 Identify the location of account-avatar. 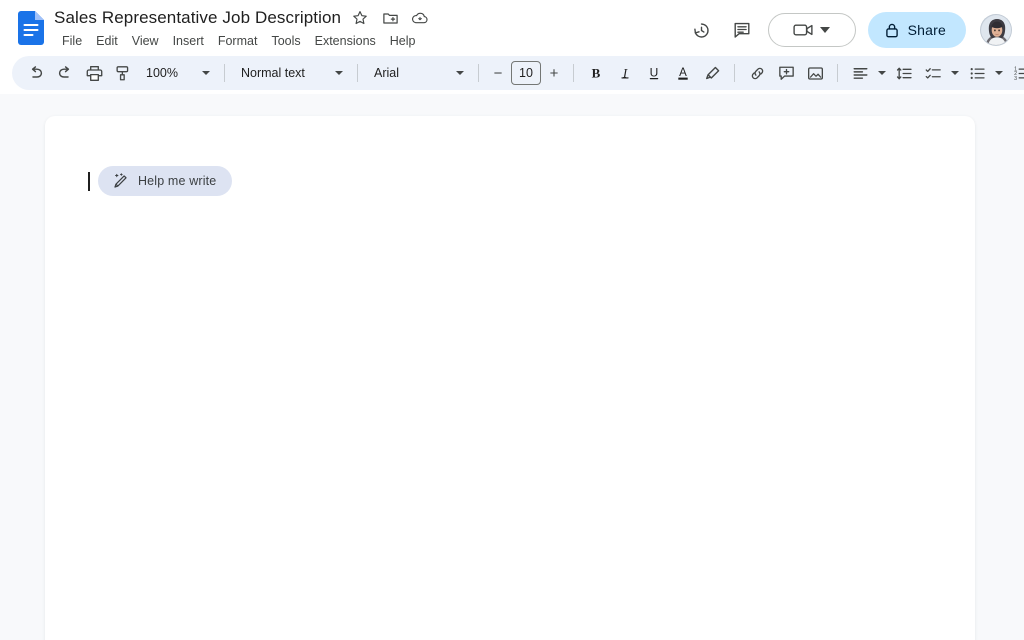
(996, 30).